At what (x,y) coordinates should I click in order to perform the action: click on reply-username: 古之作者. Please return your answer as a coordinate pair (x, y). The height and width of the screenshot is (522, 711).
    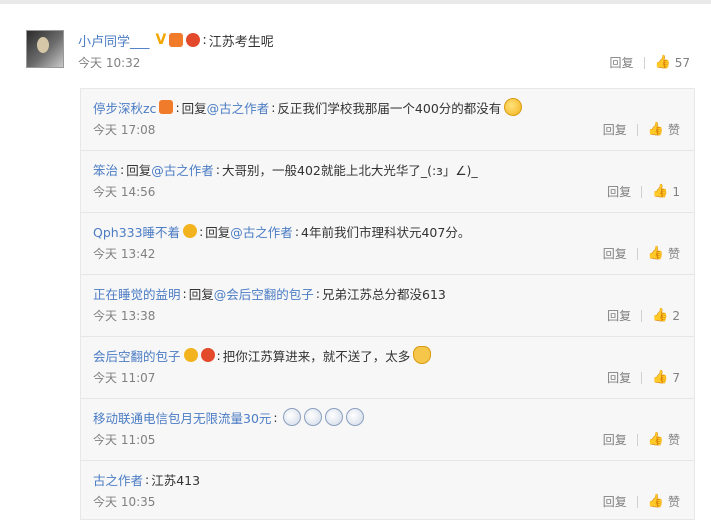
    Looking at the image, I should click on (118, 479).